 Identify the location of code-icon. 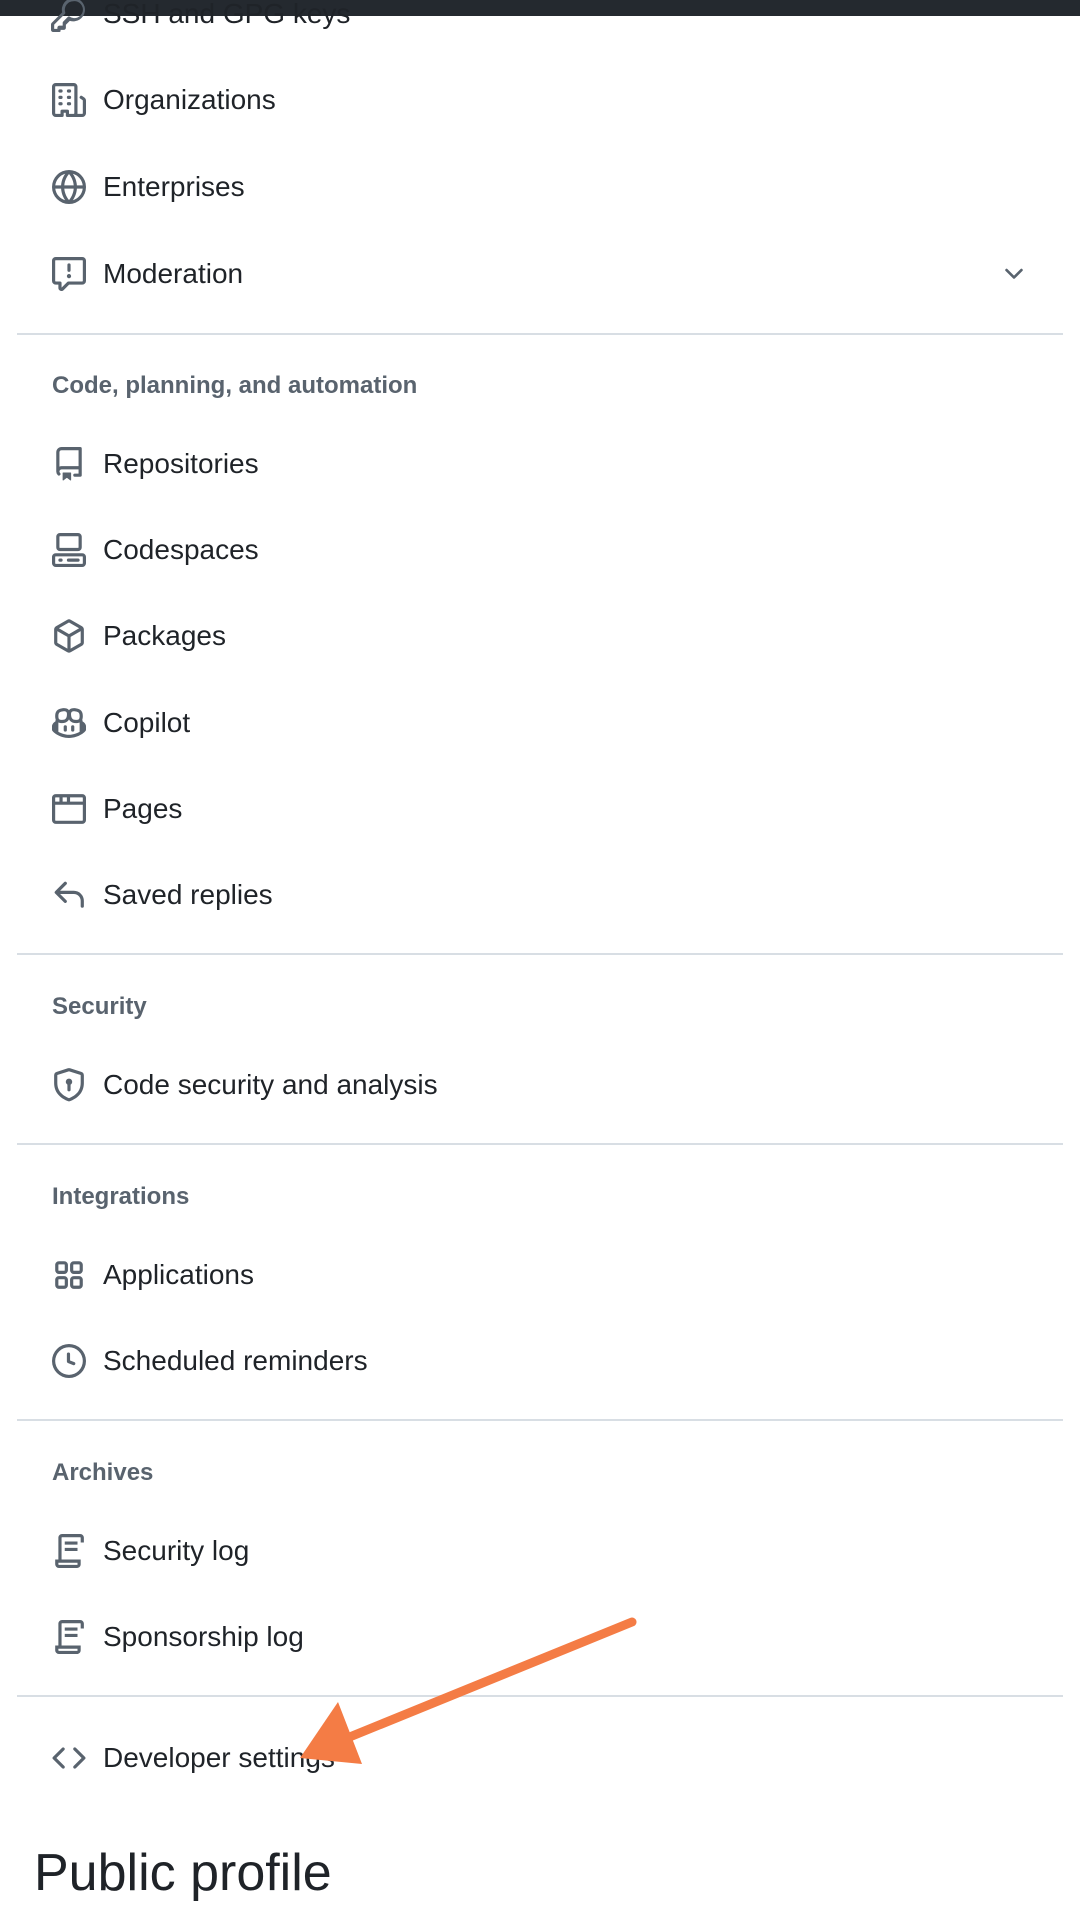
(69, 1758).